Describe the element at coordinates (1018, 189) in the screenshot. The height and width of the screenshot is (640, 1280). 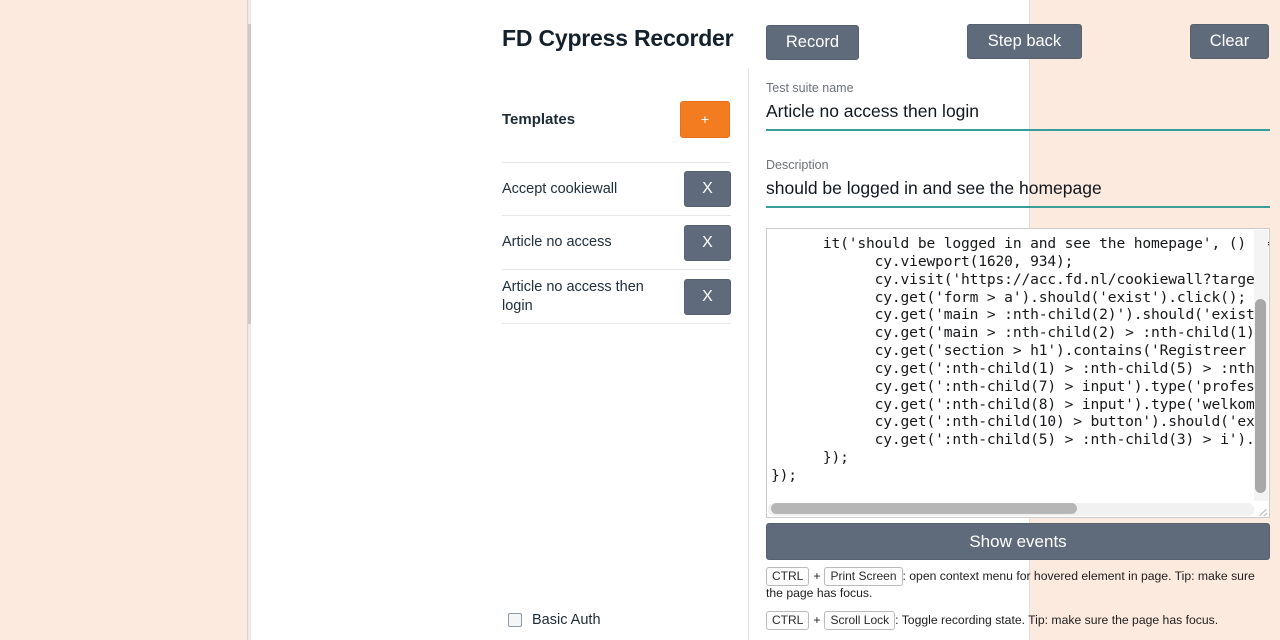
I see `description-input: should be logged in and see the homepage` at that location.